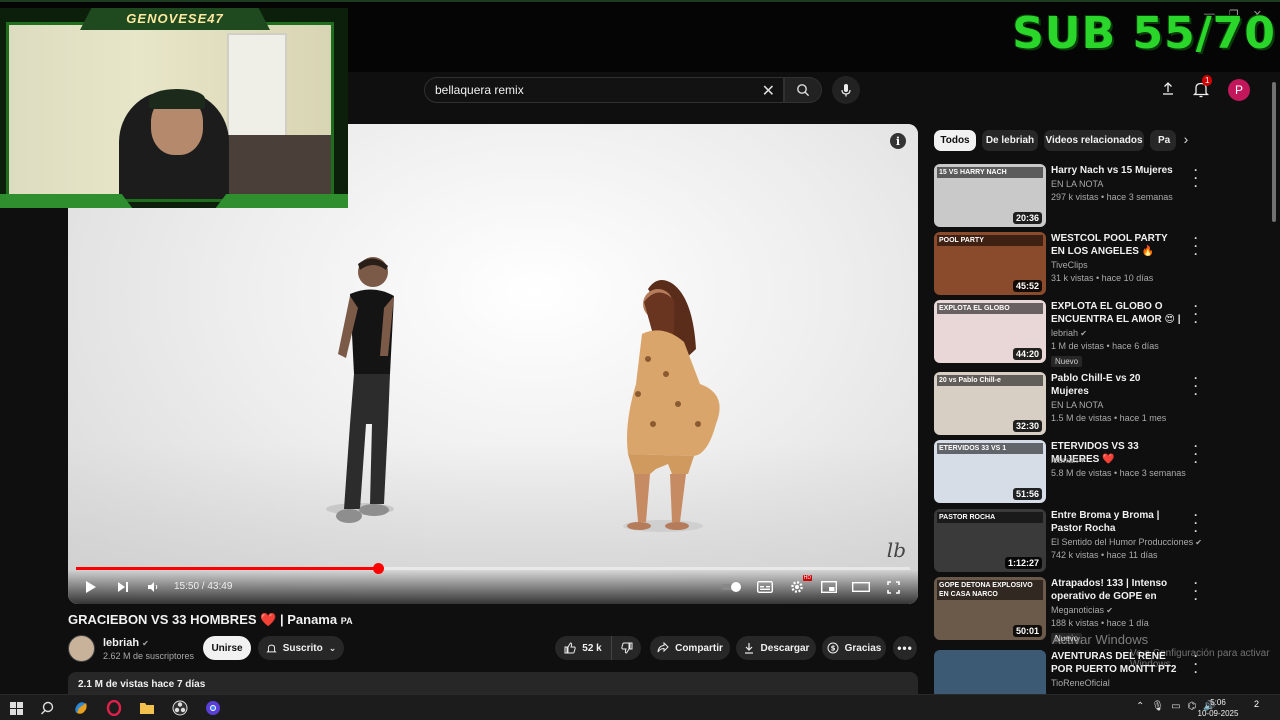  I want to click on recommendation-channel: El Sentido del Humor Producciones ✔, so click(1126, 542).